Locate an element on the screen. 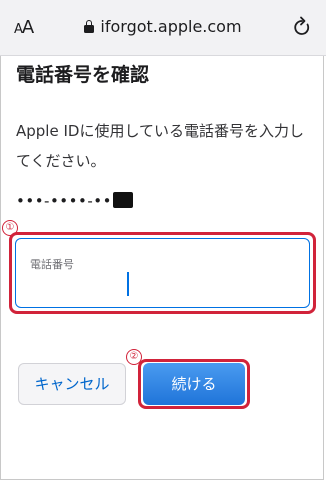 The width and height of the screenshot is (326, 482). annotation-highlight-continue is located at coordinates (194, 384).